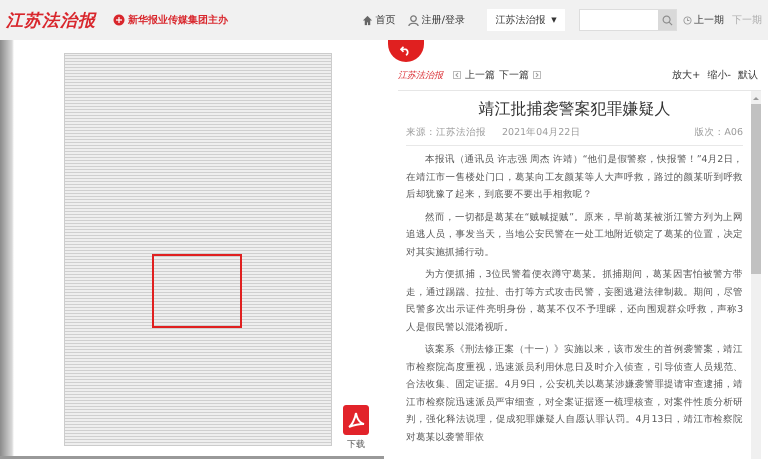  What do you see at coordinates (356, 420) in the screenshot?
I see `pdf-icon` at bounding box center [356, 420].